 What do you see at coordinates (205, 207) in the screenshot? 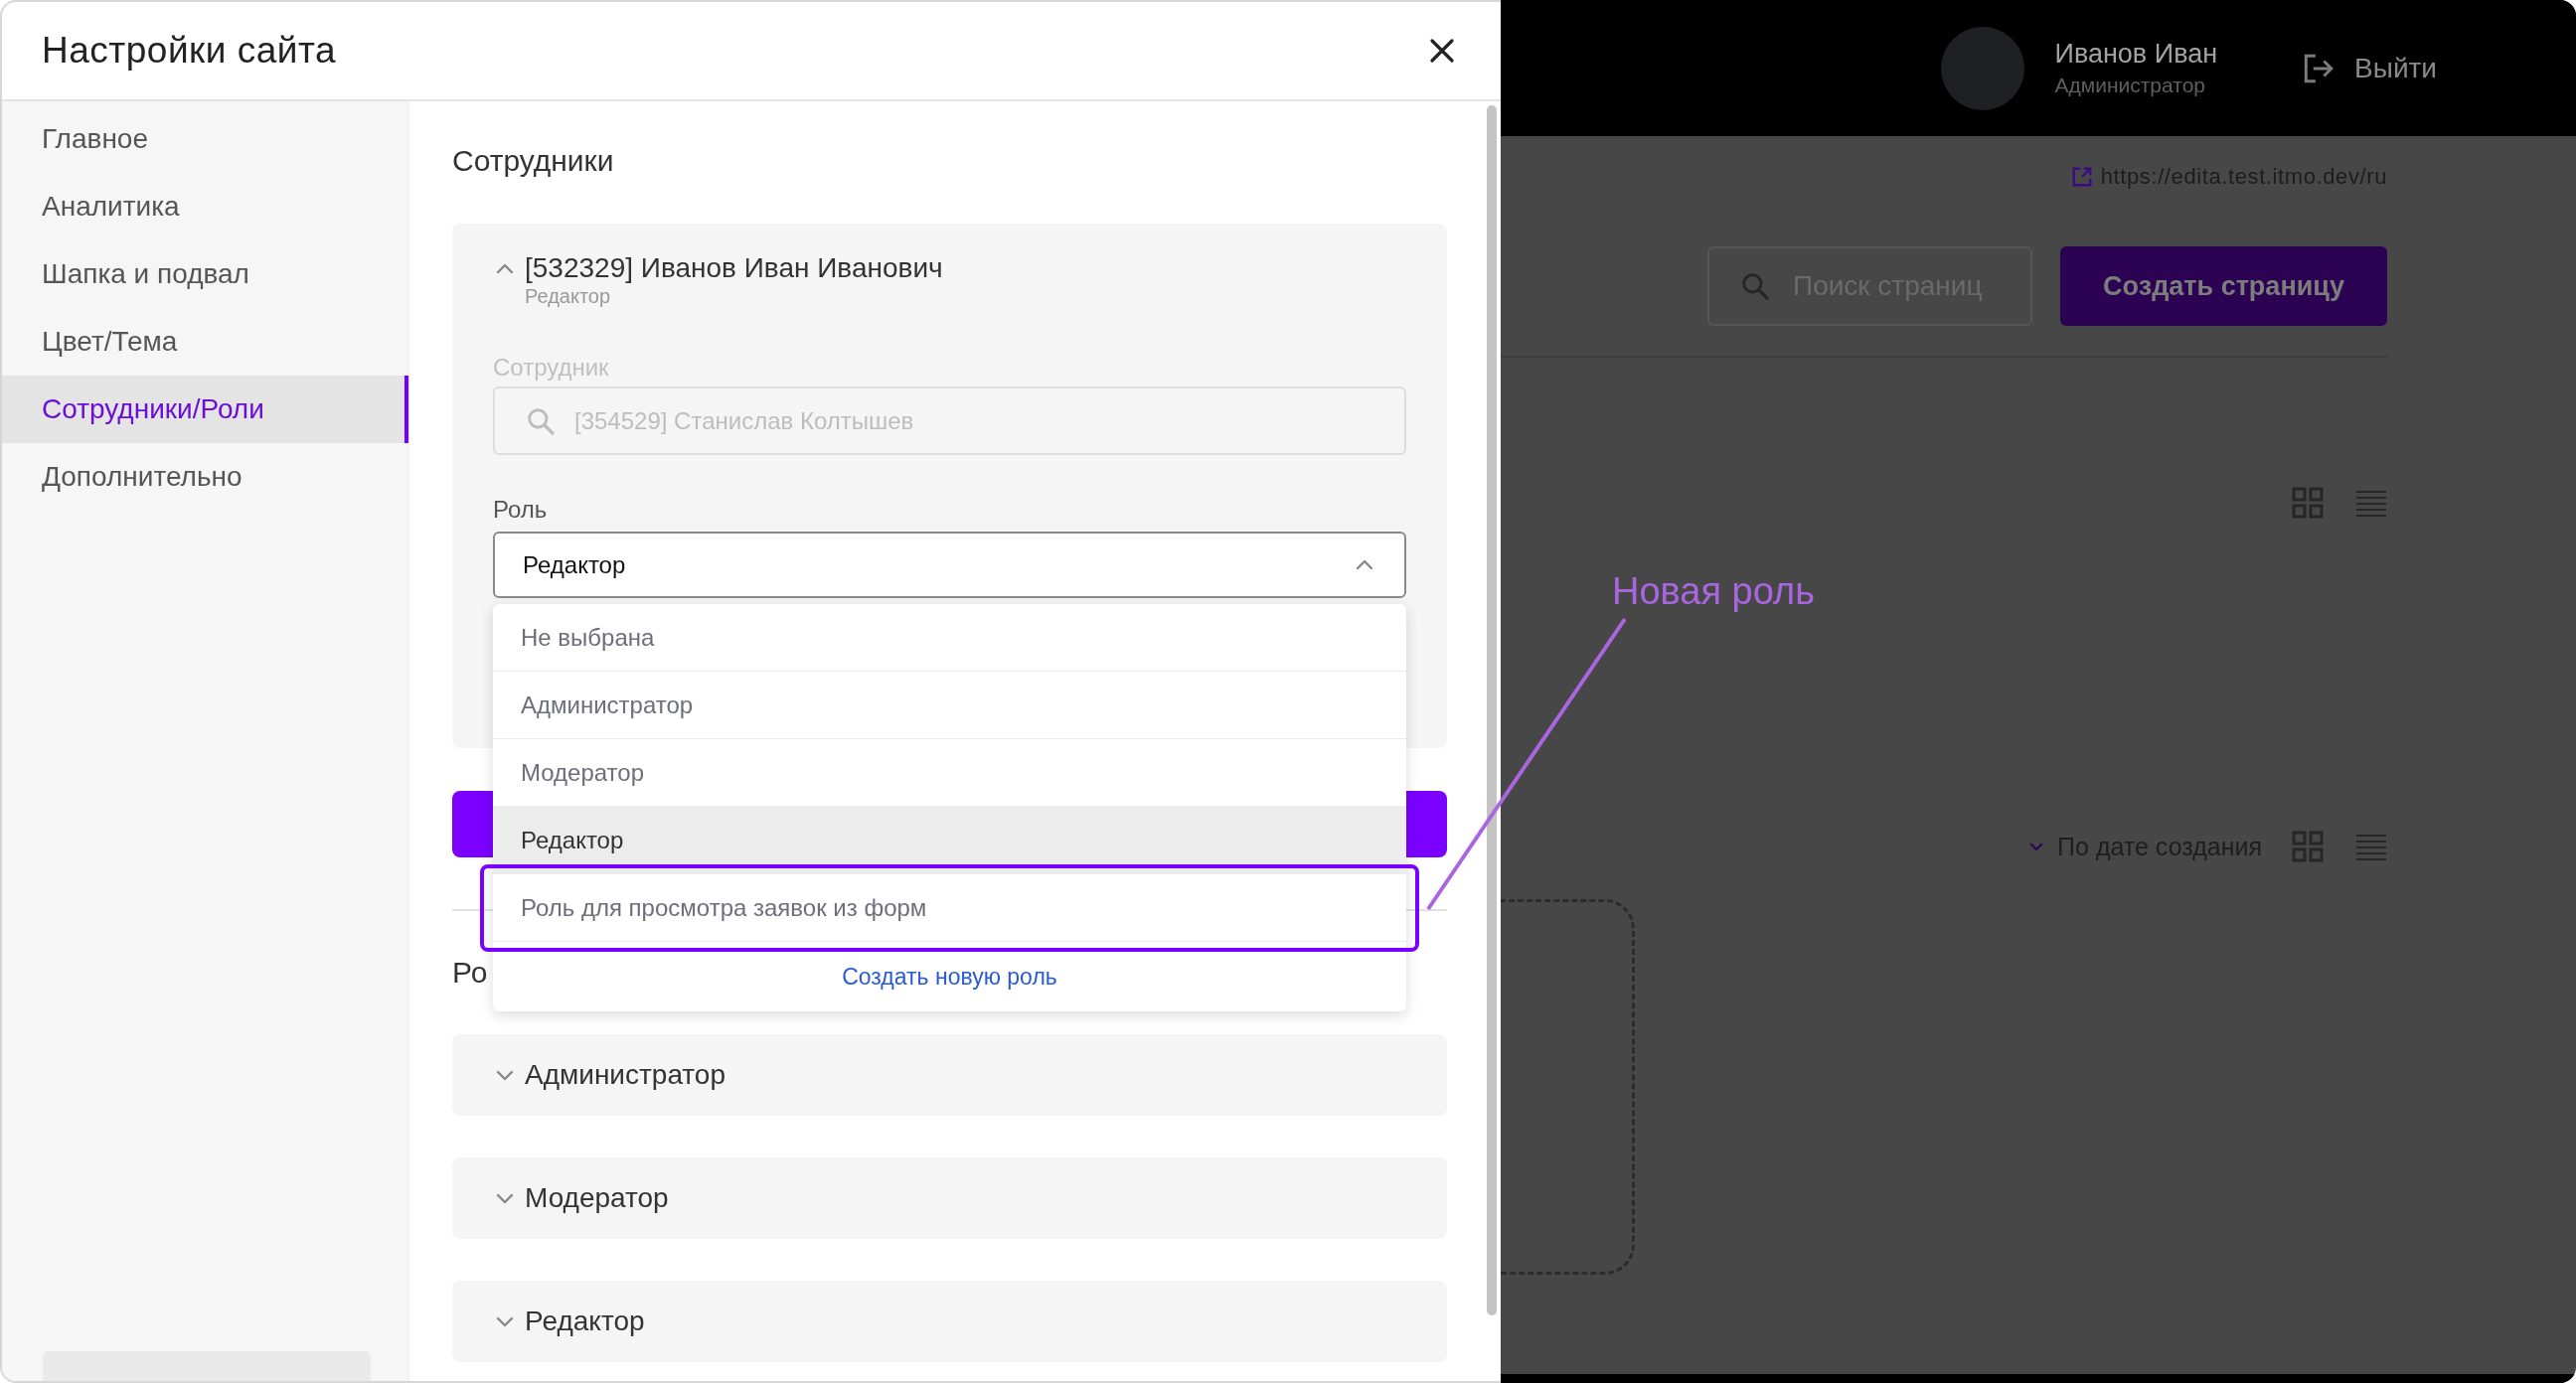
I see `sidebar-item: Аналитика` at bounding box center [205, 207].